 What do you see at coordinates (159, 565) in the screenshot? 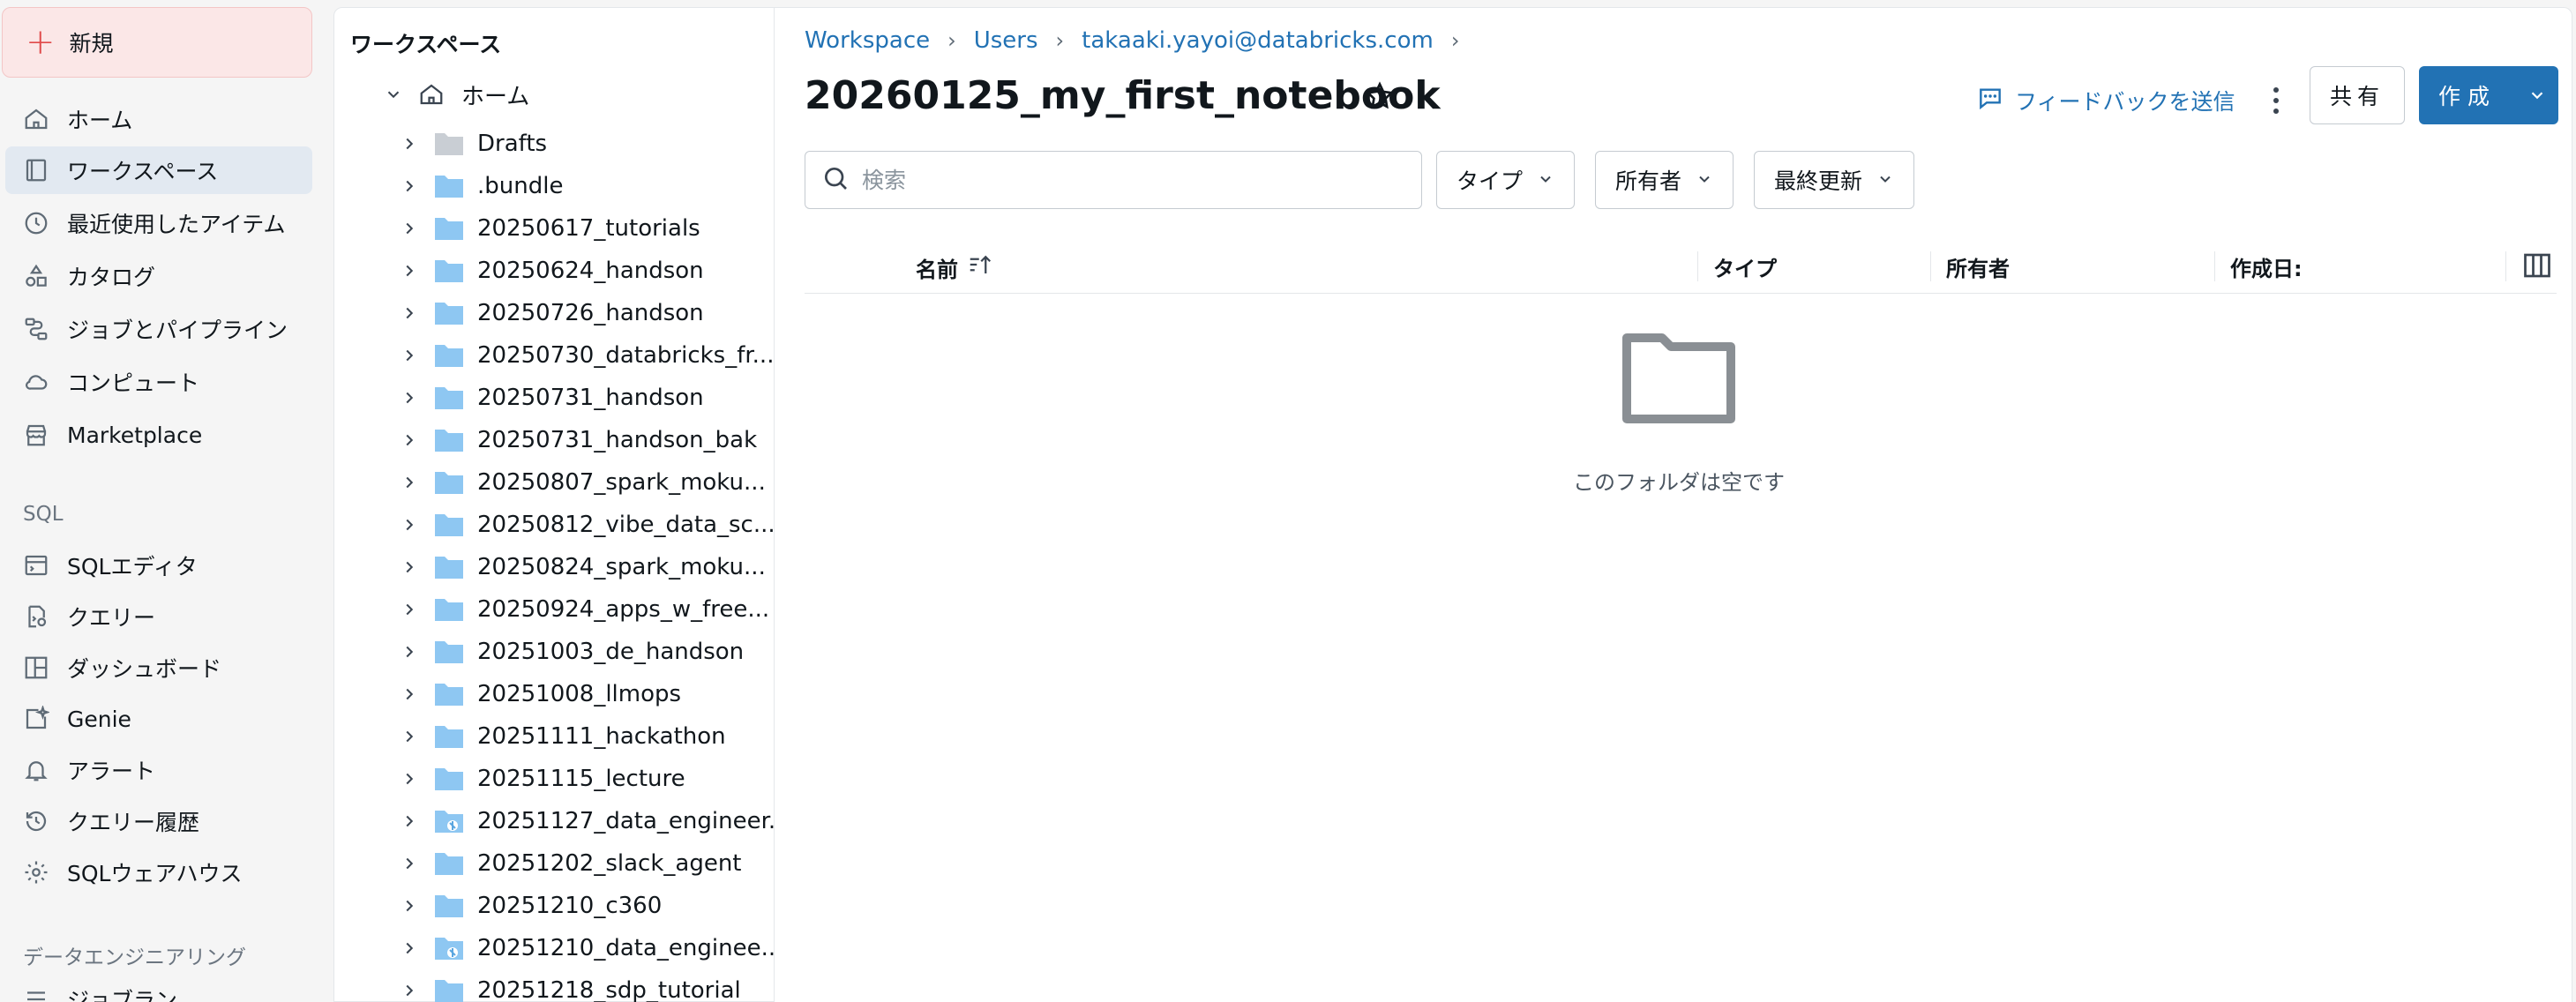
I see `nav-item-sql-editor: SQLエディタ` at bounding box center [159, 565].